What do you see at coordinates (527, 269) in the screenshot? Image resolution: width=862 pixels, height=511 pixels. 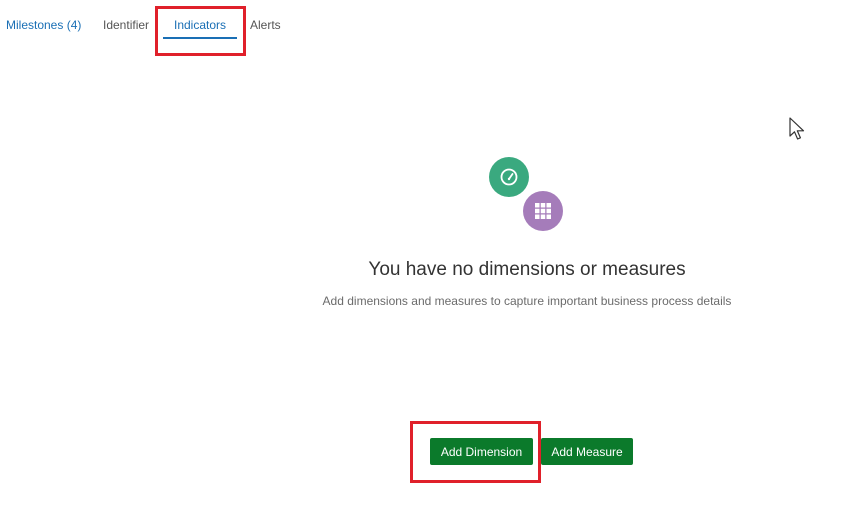 I see `empty-state-title: You have no dimensions or measures` at bounding box center [527, 269].